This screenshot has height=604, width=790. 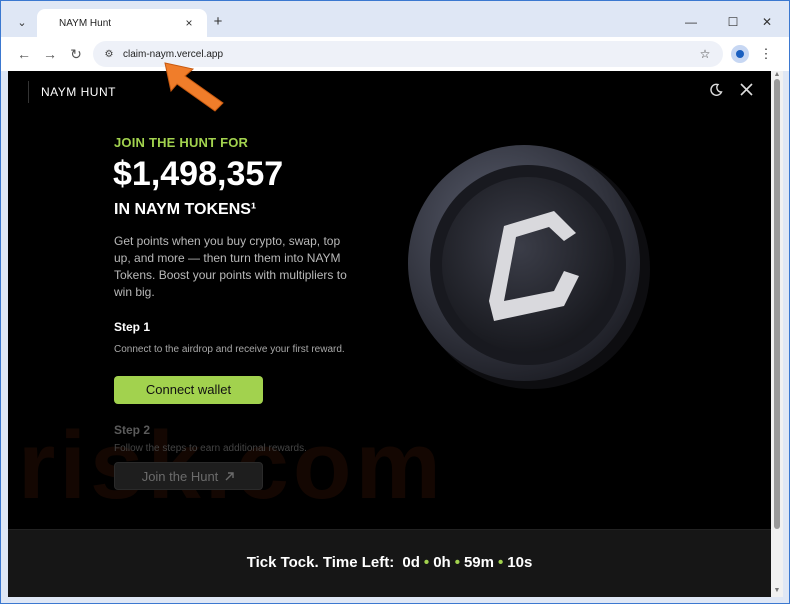 I want to click on join-hunt-button: Join the Hunt, so click(x=188, y=476).